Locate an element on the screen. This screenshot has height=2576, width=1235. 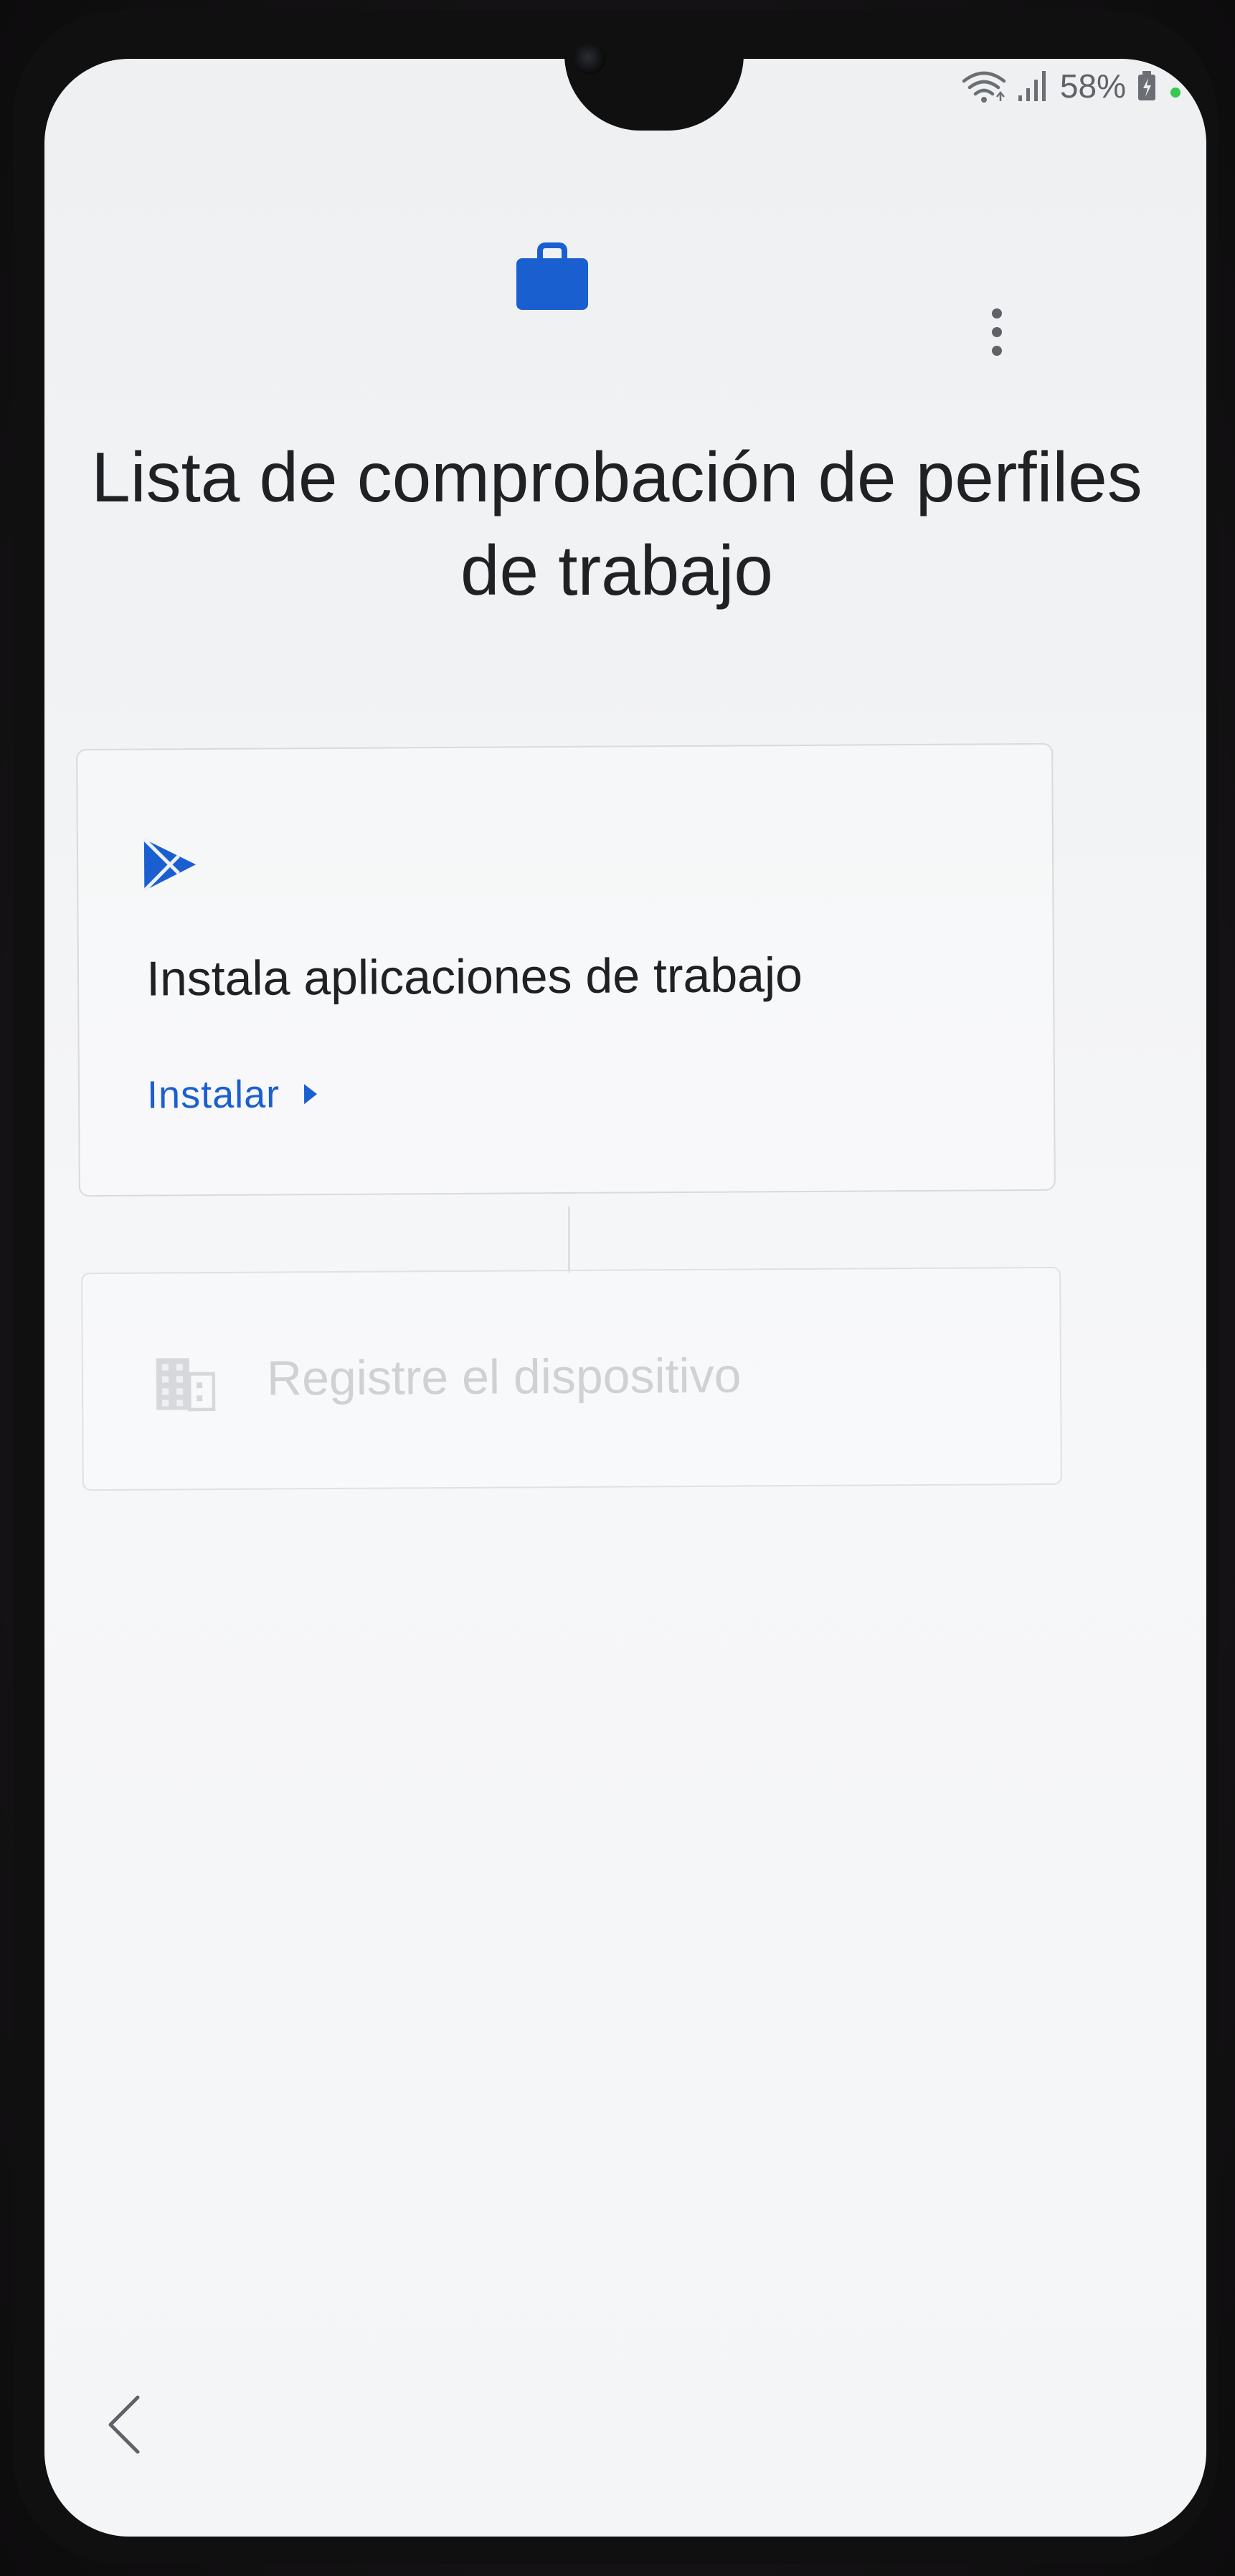
briefcase-icon is located at coordinates (552, 278).